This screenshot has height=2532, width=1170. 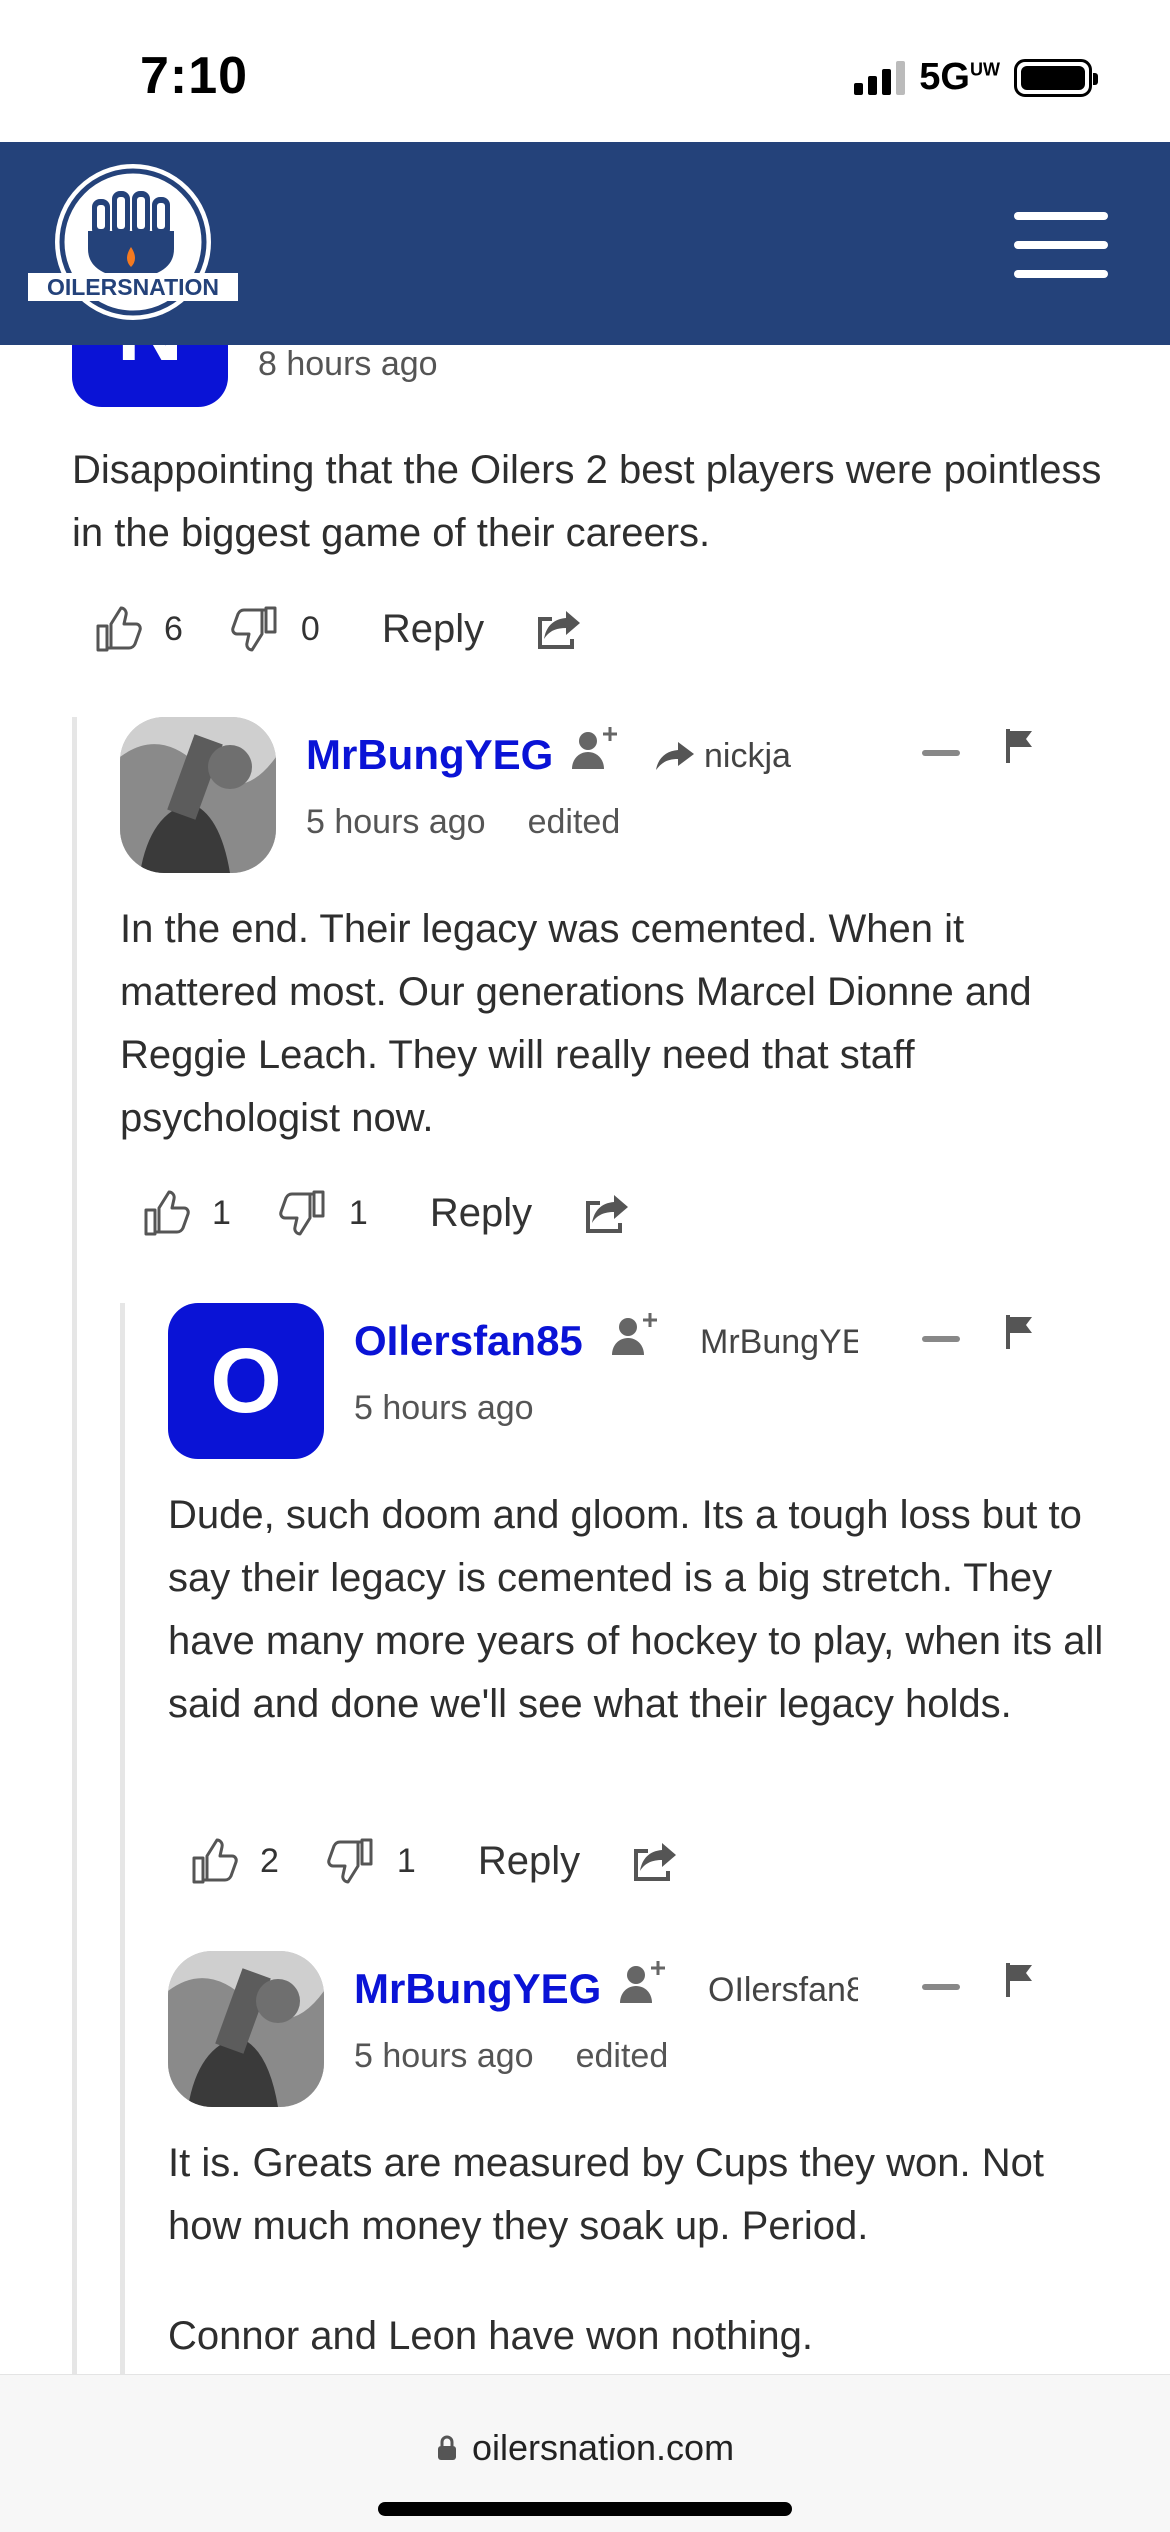 I want to click on browser-bar: oilersnation.com, so click(x=585, y=2453).